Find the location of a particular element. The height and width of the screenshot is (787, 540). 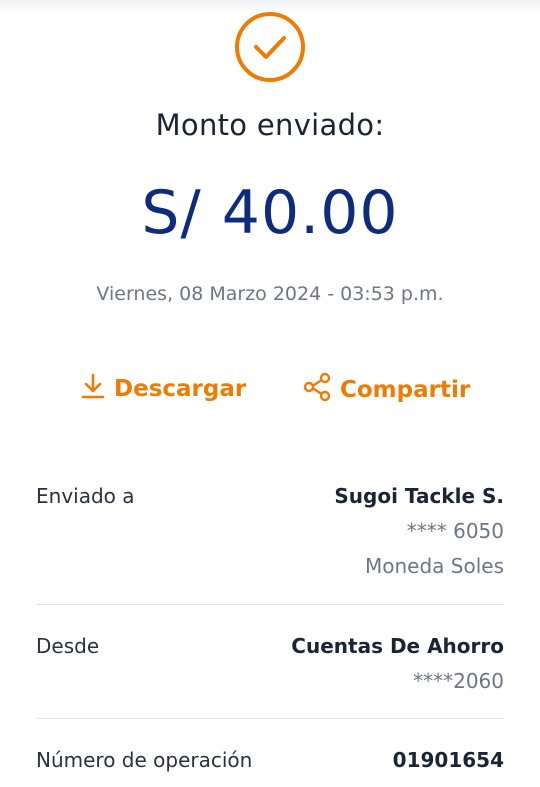

share-label: Compartir is located at coordinates (405, 390).